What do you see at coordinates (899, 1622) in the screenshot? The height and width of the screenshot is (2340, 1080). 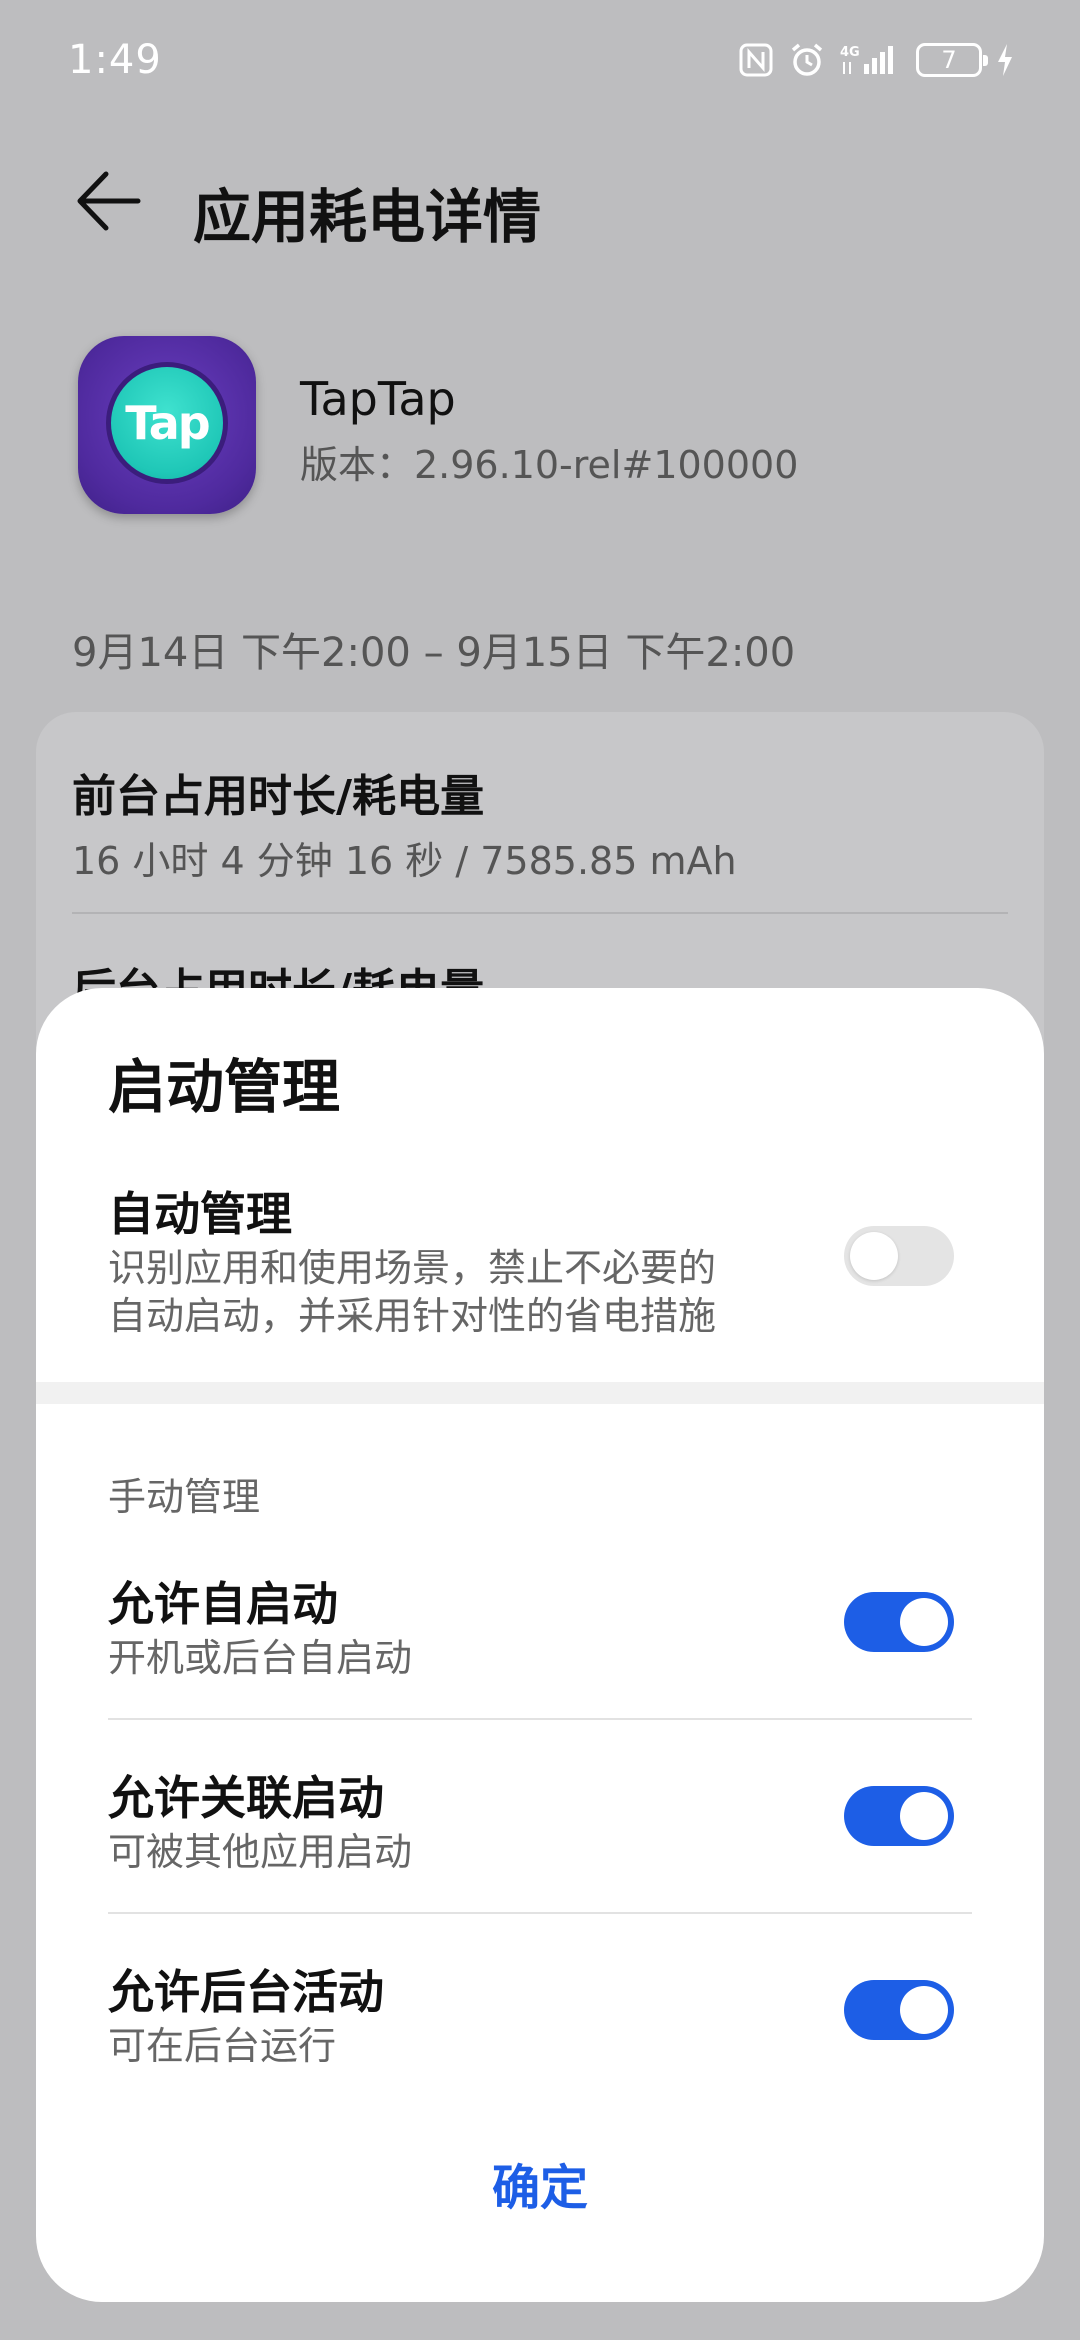 I see `allow-auto-start-toggle` at bounding box center [899, 1622].